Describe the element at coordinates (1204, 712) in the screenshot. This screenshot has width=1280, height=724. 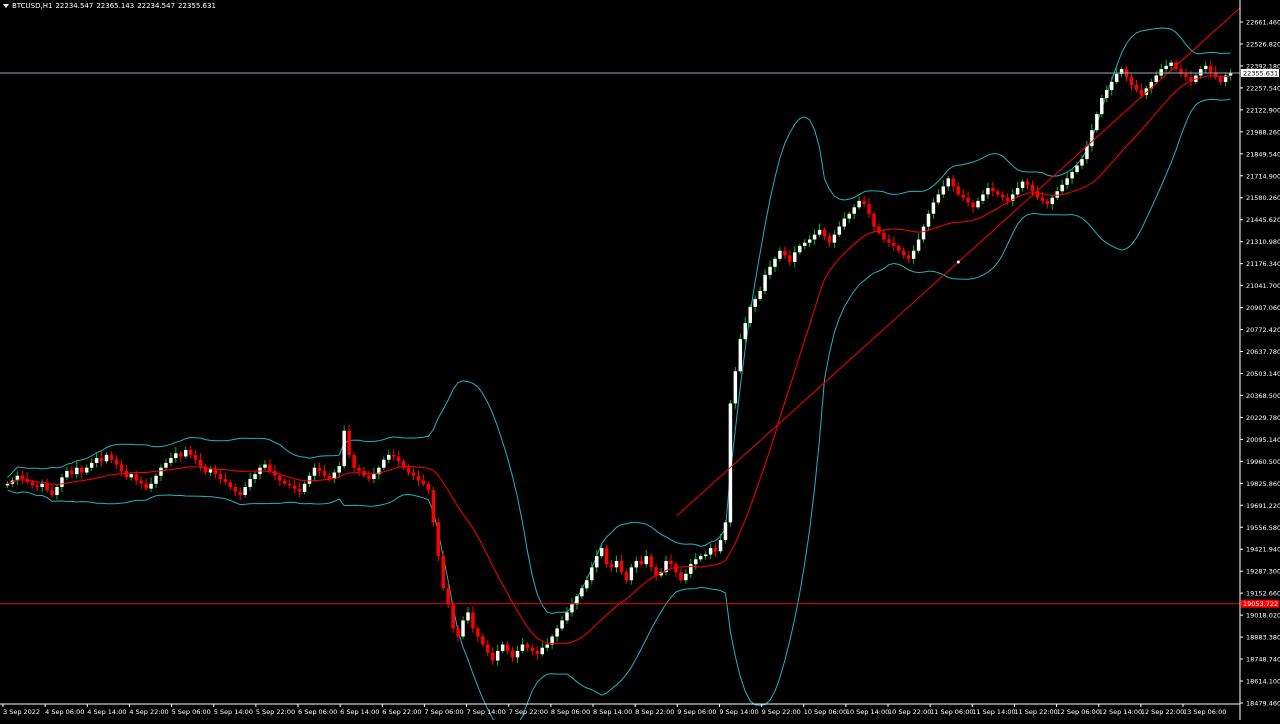
I see `time-tick-label: 13 Sep 06:00` at that location.